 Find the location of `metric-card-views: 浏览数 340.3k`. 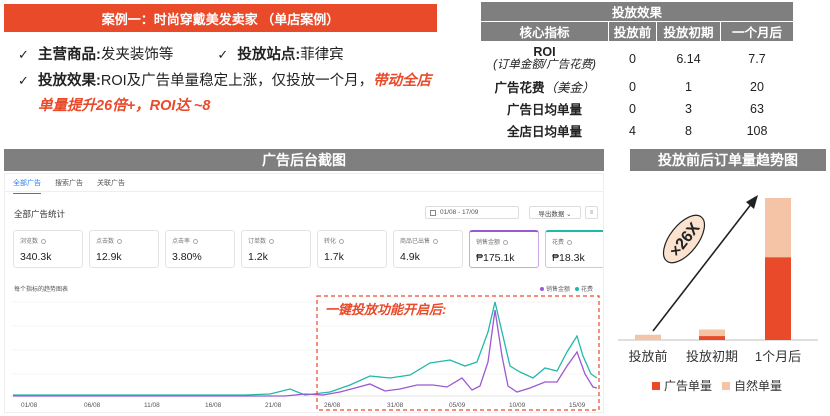

metric-card-views: 浏览数 340.3k is located at coordinates (48, 249).